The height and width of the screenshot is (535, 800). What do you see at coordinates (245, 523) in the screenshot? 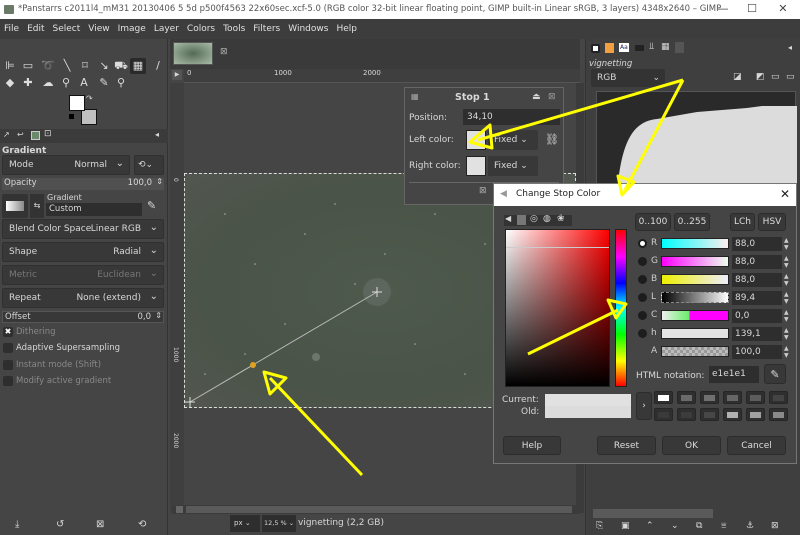
I see `unit-select: px ⌄` at bounding box center [245, 523].